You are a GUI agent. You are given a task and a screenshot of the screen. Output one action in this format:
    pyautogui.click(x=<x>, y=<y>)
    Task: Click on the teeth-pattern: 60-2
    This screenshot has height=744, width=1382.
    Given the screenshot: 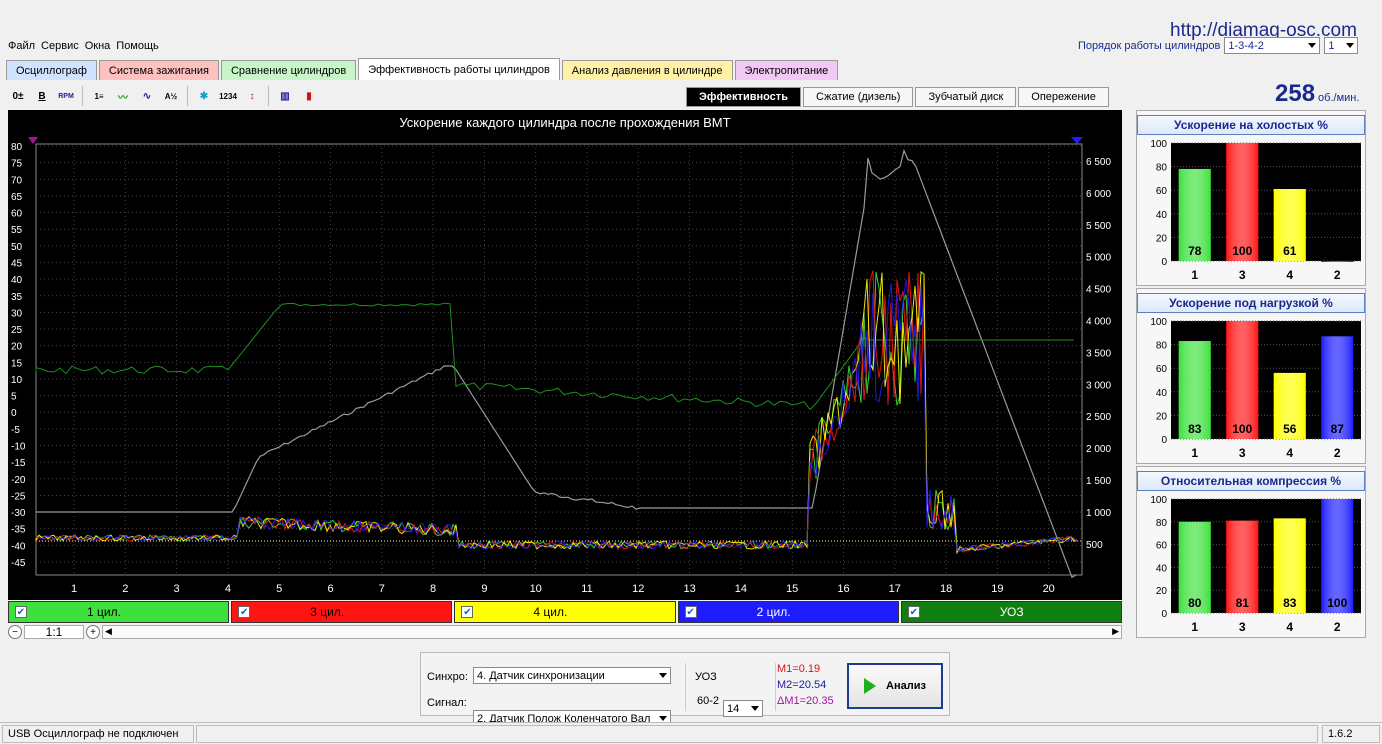 What is the action you would take?
    pyautogui.click(x=708, y=701)
    